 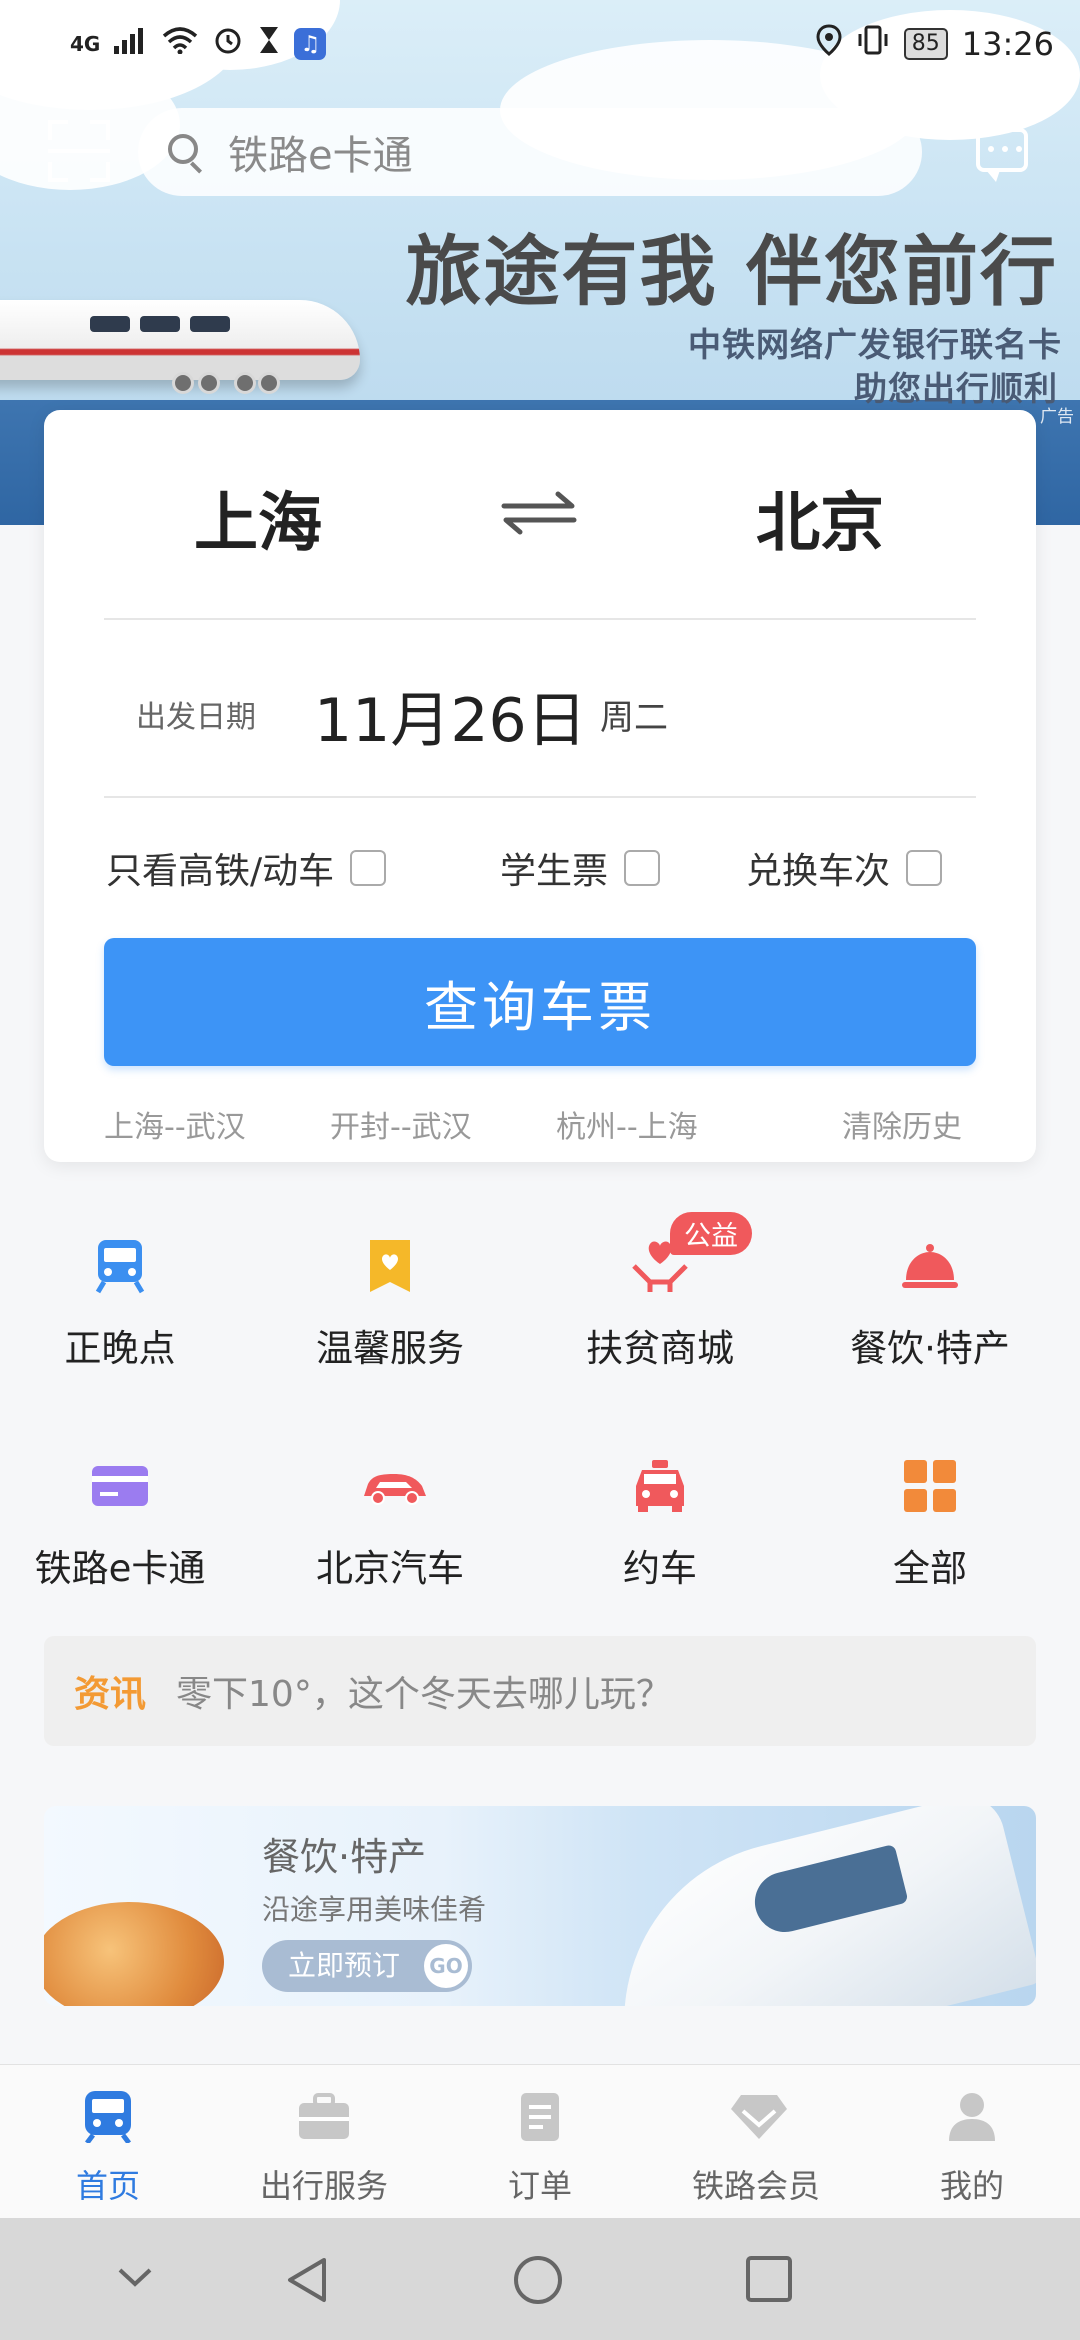 What do you see at coordinates (344, 1965) in the screenshot?
I see `book-now-label: 立即预订` at bounding box center [344, 1965].